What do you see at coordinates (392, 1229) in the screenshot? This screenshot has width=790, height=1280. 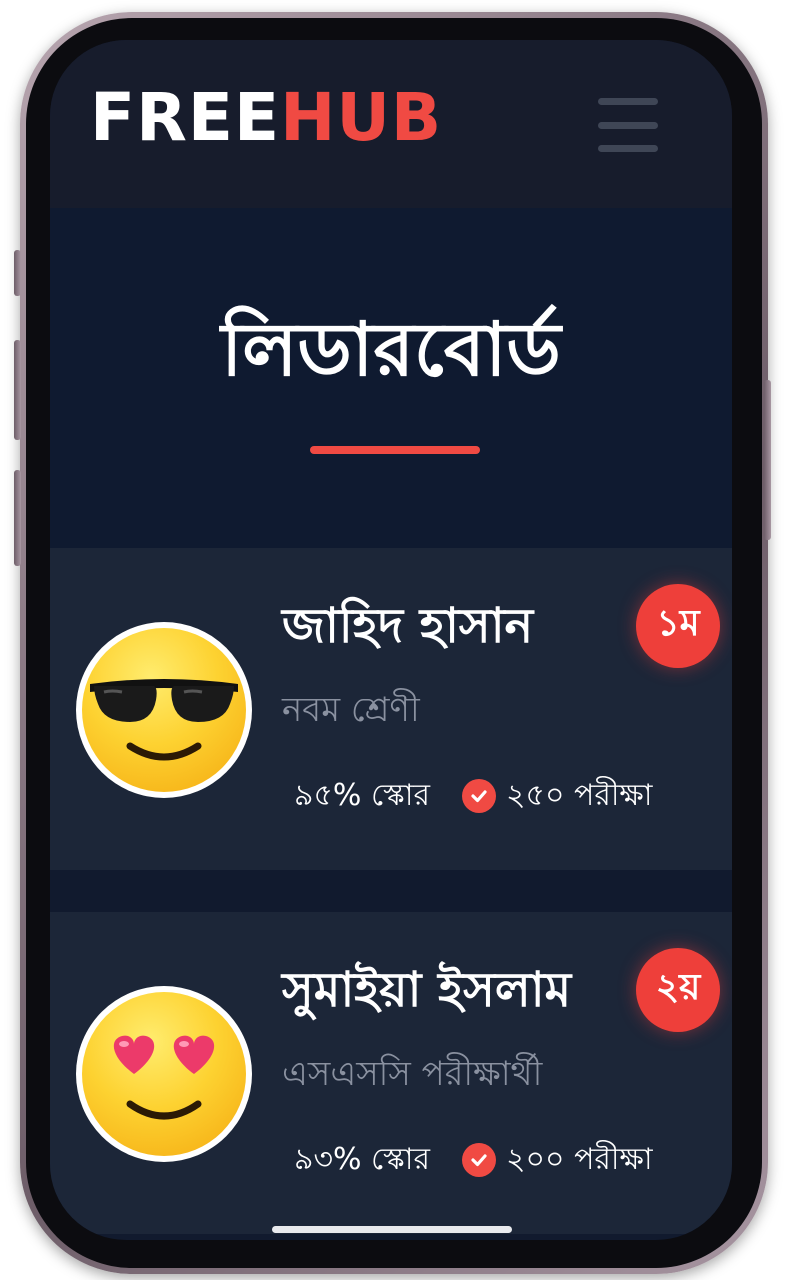 I see `home-indicator` at bounding box center [392, 1229].